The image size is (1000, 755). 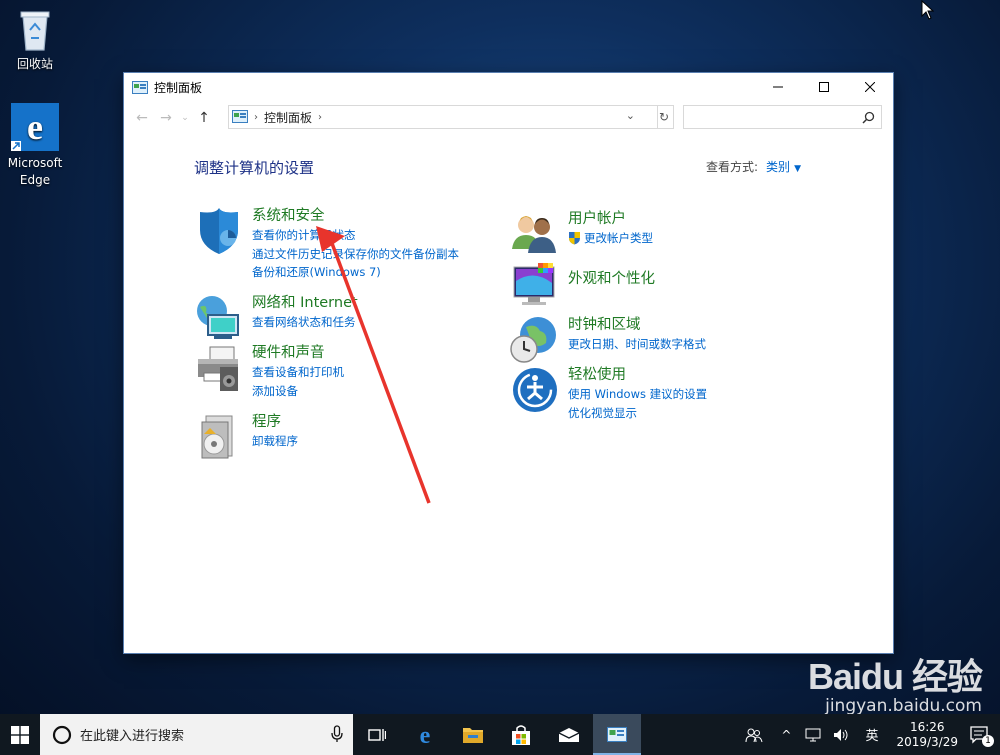 I want to click on taskbar-search-box: 在此键入进行搜索, so click(x=196, y=734).